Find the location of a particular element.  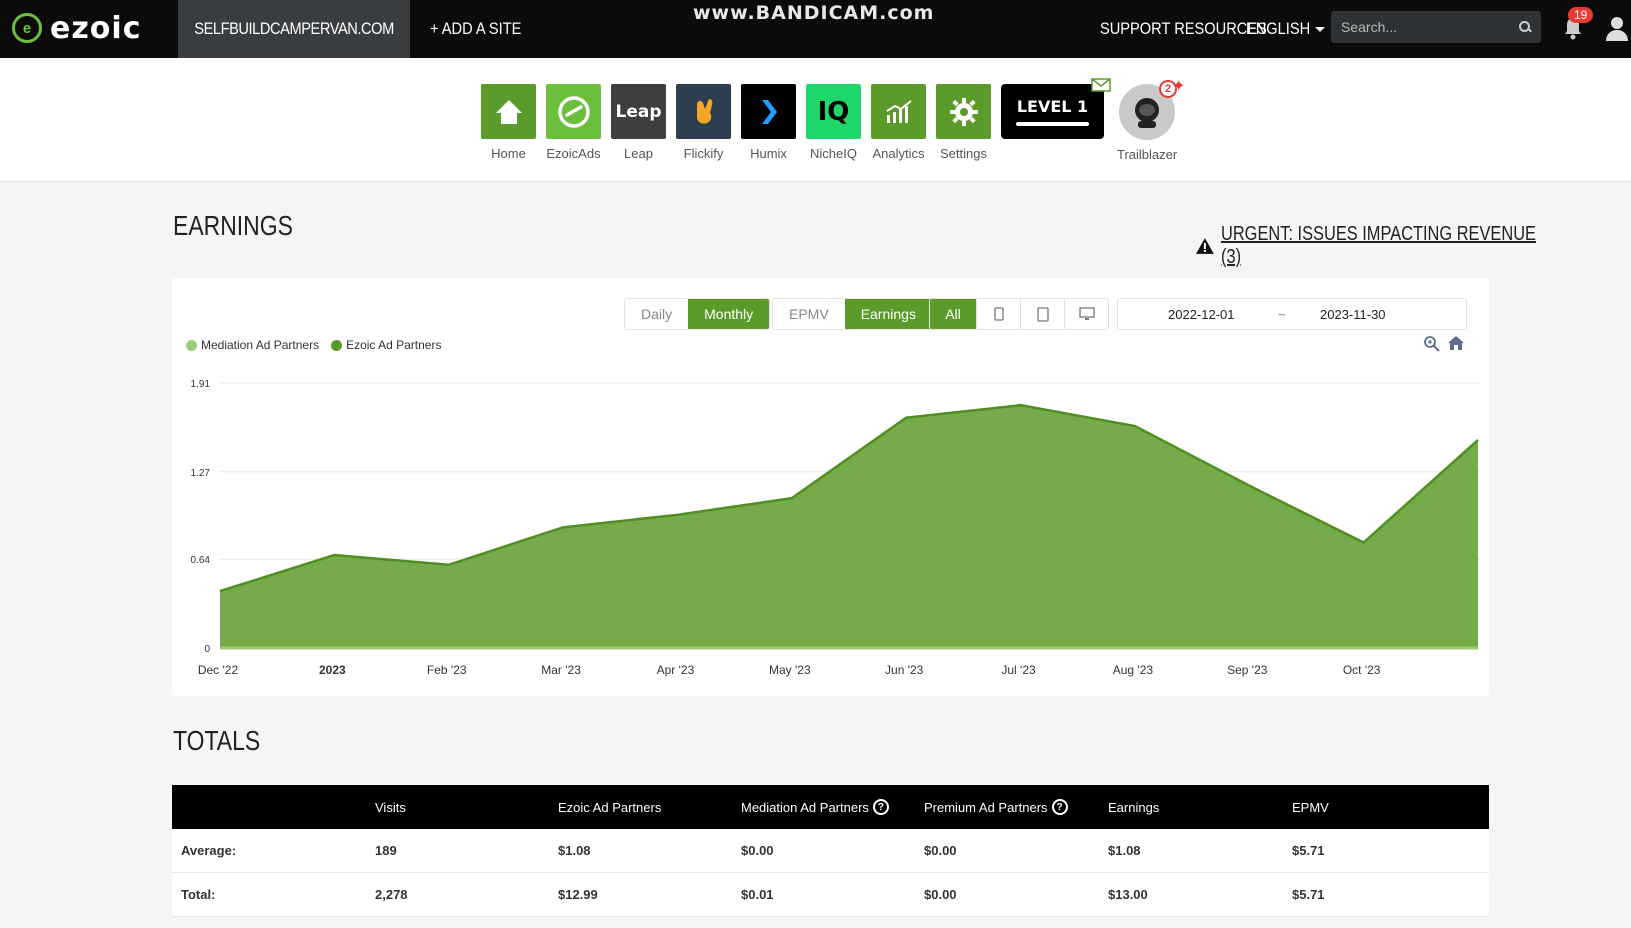

ezoic-ads-icon is located at coordinates (573, 111).